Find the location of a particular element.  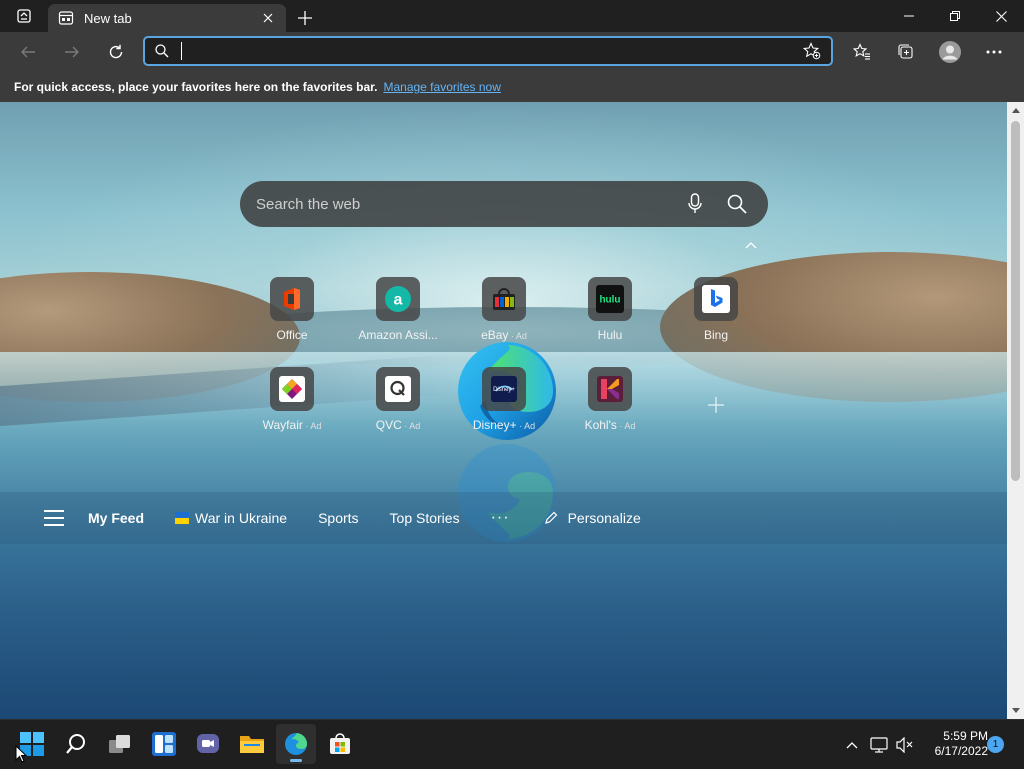

tile-disney-plus: Disney+ Disney+ · Ad is located at coordinates (504, 399).